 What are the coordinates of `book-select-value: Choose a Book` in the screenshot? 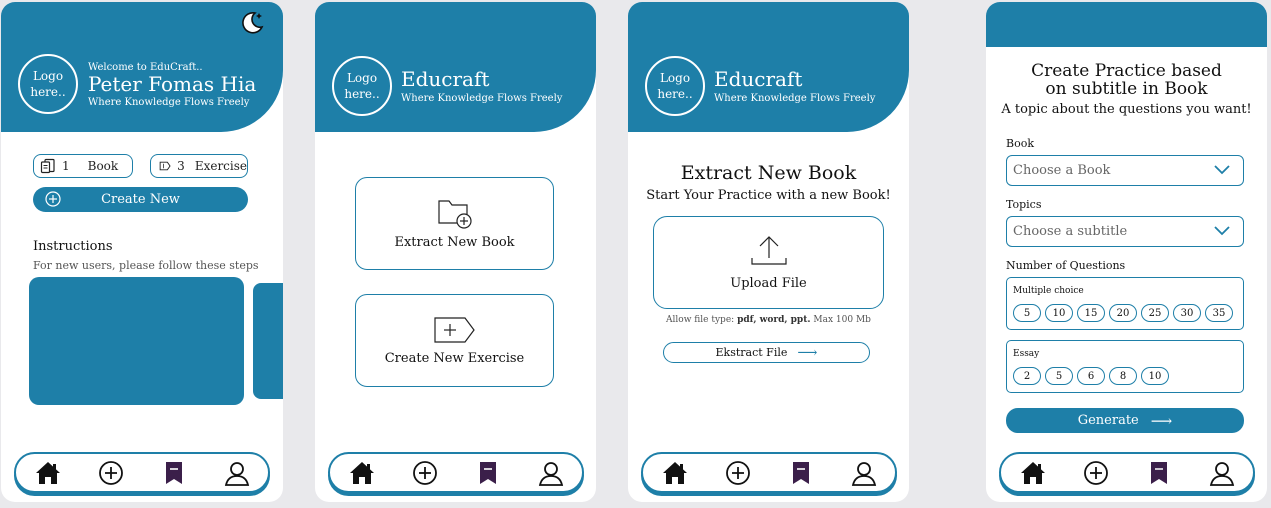 It's located at (1062, 170).